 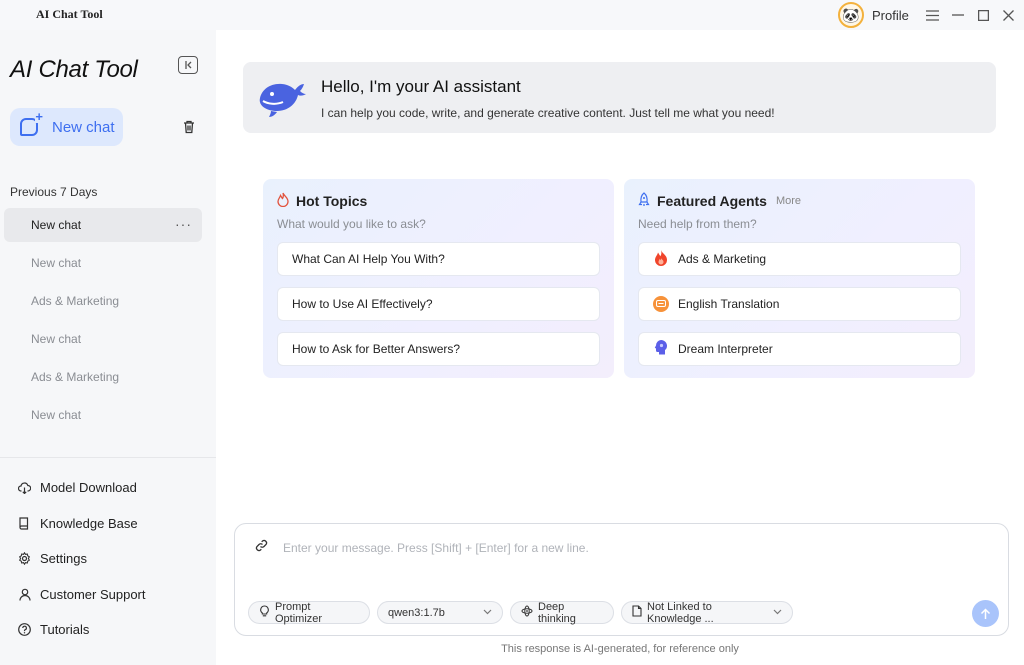 I want to click on menu-item-knowledge-base: Knowledge Base, so click(x=82, y=524).